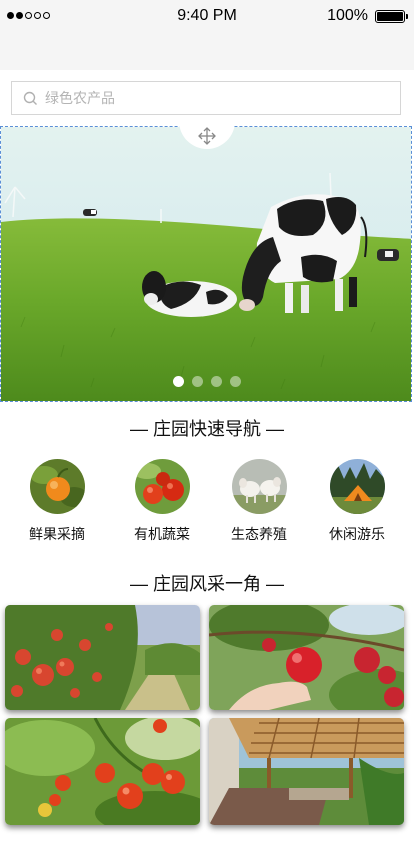  I want to click on camping-tent-image, so click(357, 486).